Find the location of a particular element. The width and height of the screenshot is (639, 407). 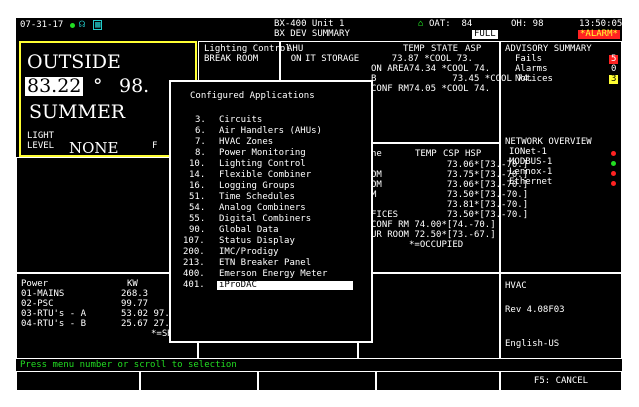

power-header-kw: KW is located at coordinates (132, 284).